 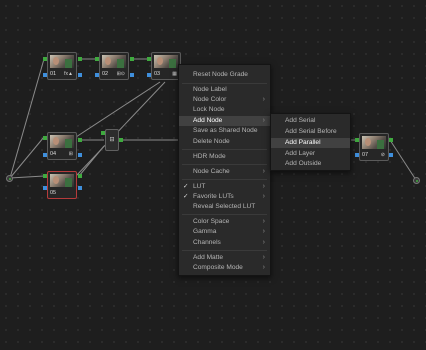 I want to click on node-label: 04, so click(x=53, y=154).